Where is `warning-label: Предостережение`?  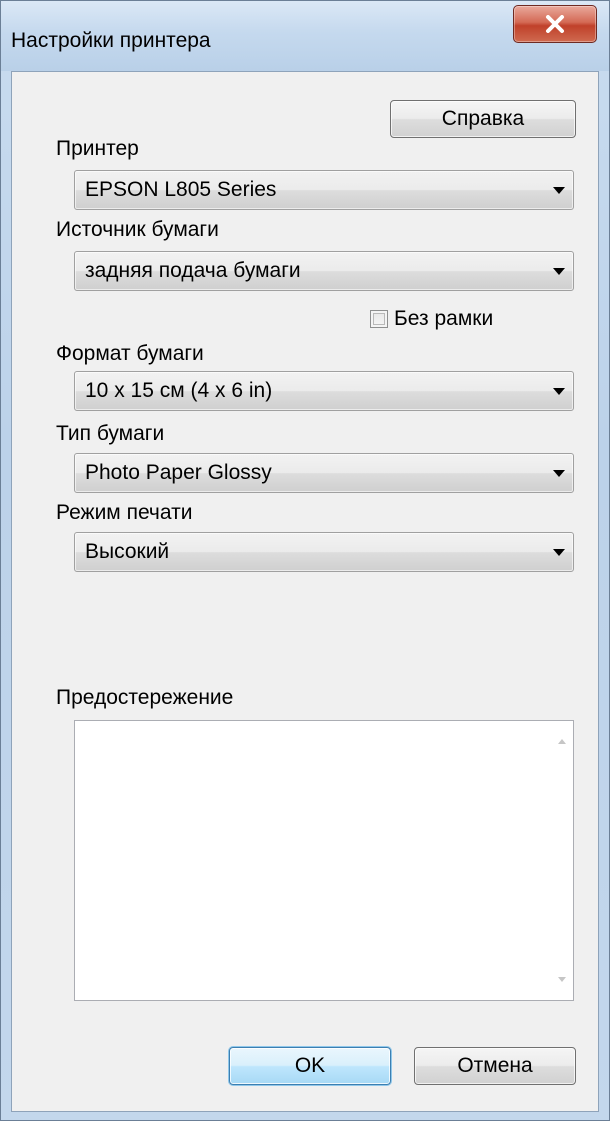
warning-label: Предостережение is located at coordinates (145, 697).